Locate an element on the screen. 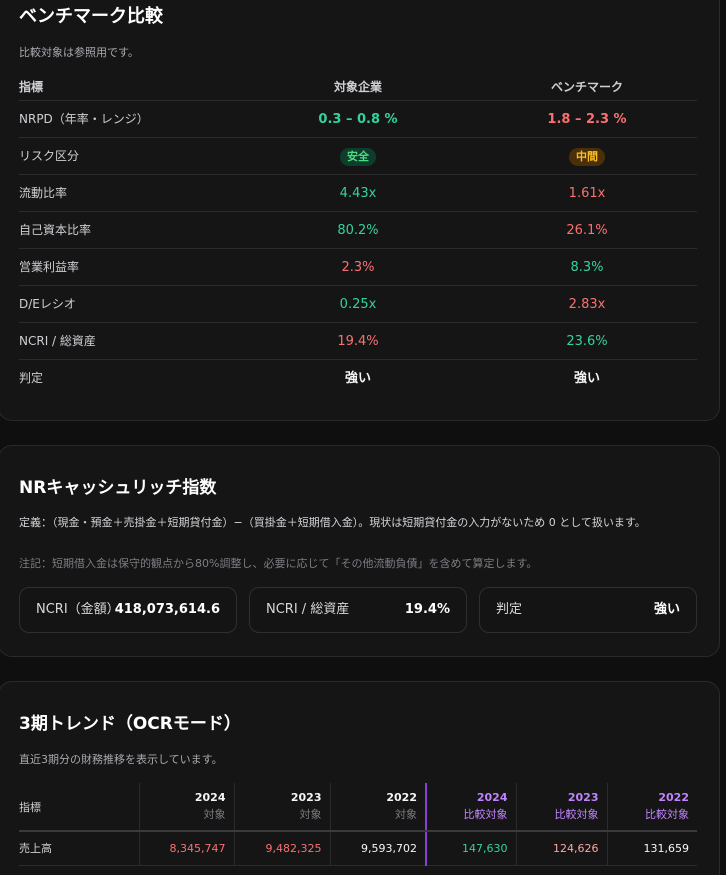 The width and height of the screenshot is (726, 875). column-header-target: 対象企業 is located at coordinates (357, 87).